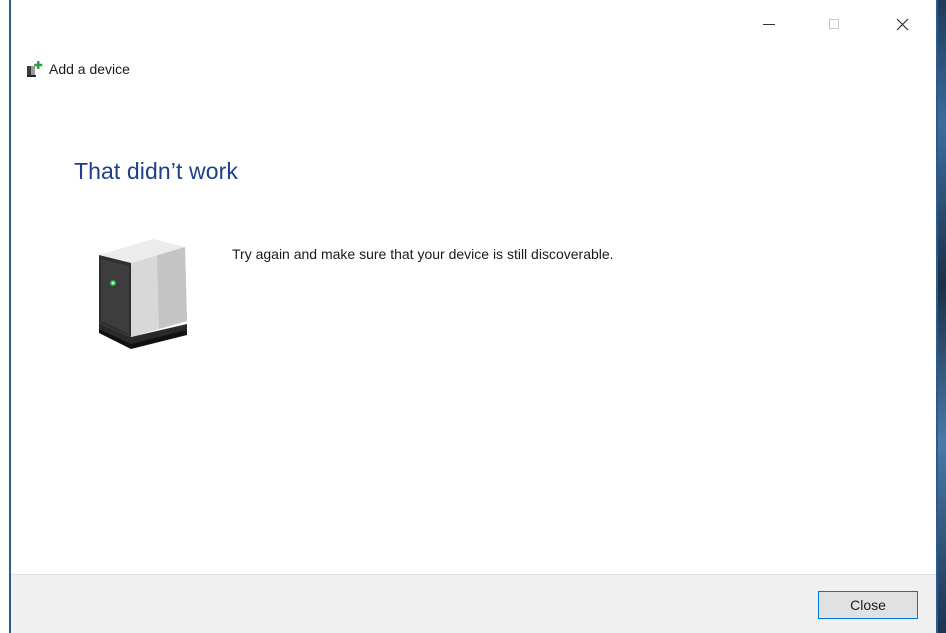  I want to click on page-heading: That didn’t work, so click(156, 171).